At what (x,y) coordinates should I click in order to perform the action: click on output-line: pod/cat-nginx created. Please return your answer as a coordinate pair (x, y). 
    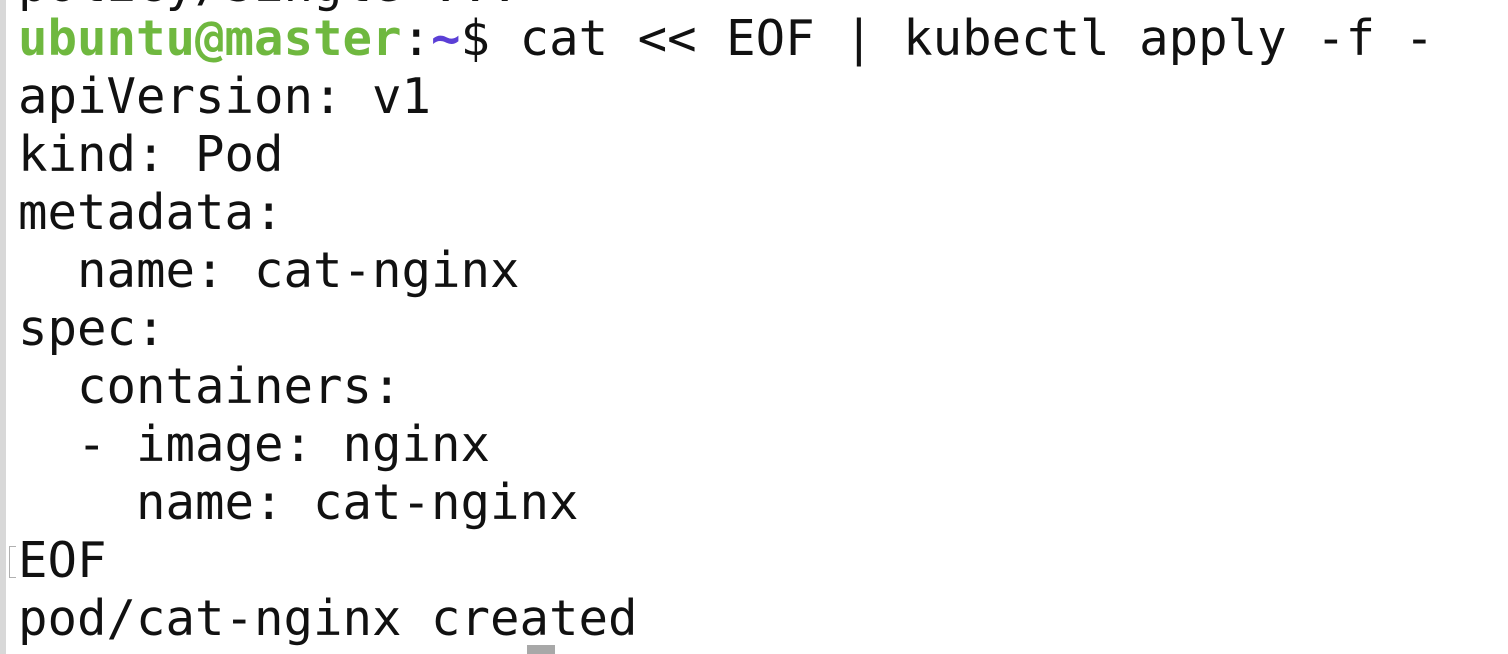
    Looking at the image, I should click on (328, 618).